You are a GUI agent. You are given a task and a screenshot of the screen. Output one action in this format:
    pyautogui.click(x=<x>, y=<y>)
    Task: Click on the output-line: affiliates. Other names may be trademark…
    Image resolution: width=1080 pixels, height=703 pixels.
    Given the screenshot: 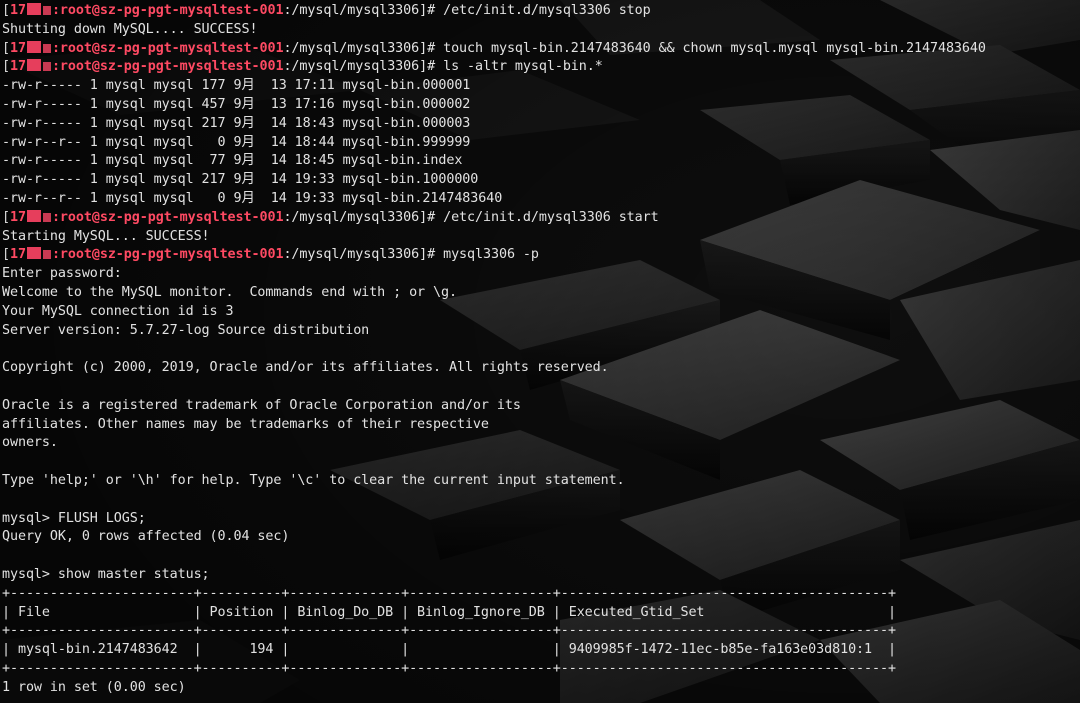 What is the action you would take?
    pyautogui.click(x=245, y=424)
    